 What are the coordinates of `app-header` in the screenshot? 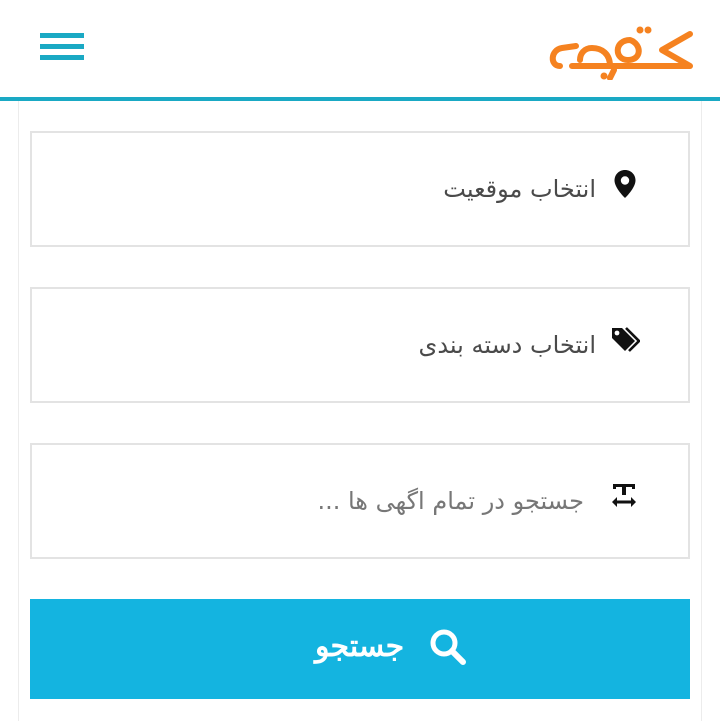 It's located at (360, 49).